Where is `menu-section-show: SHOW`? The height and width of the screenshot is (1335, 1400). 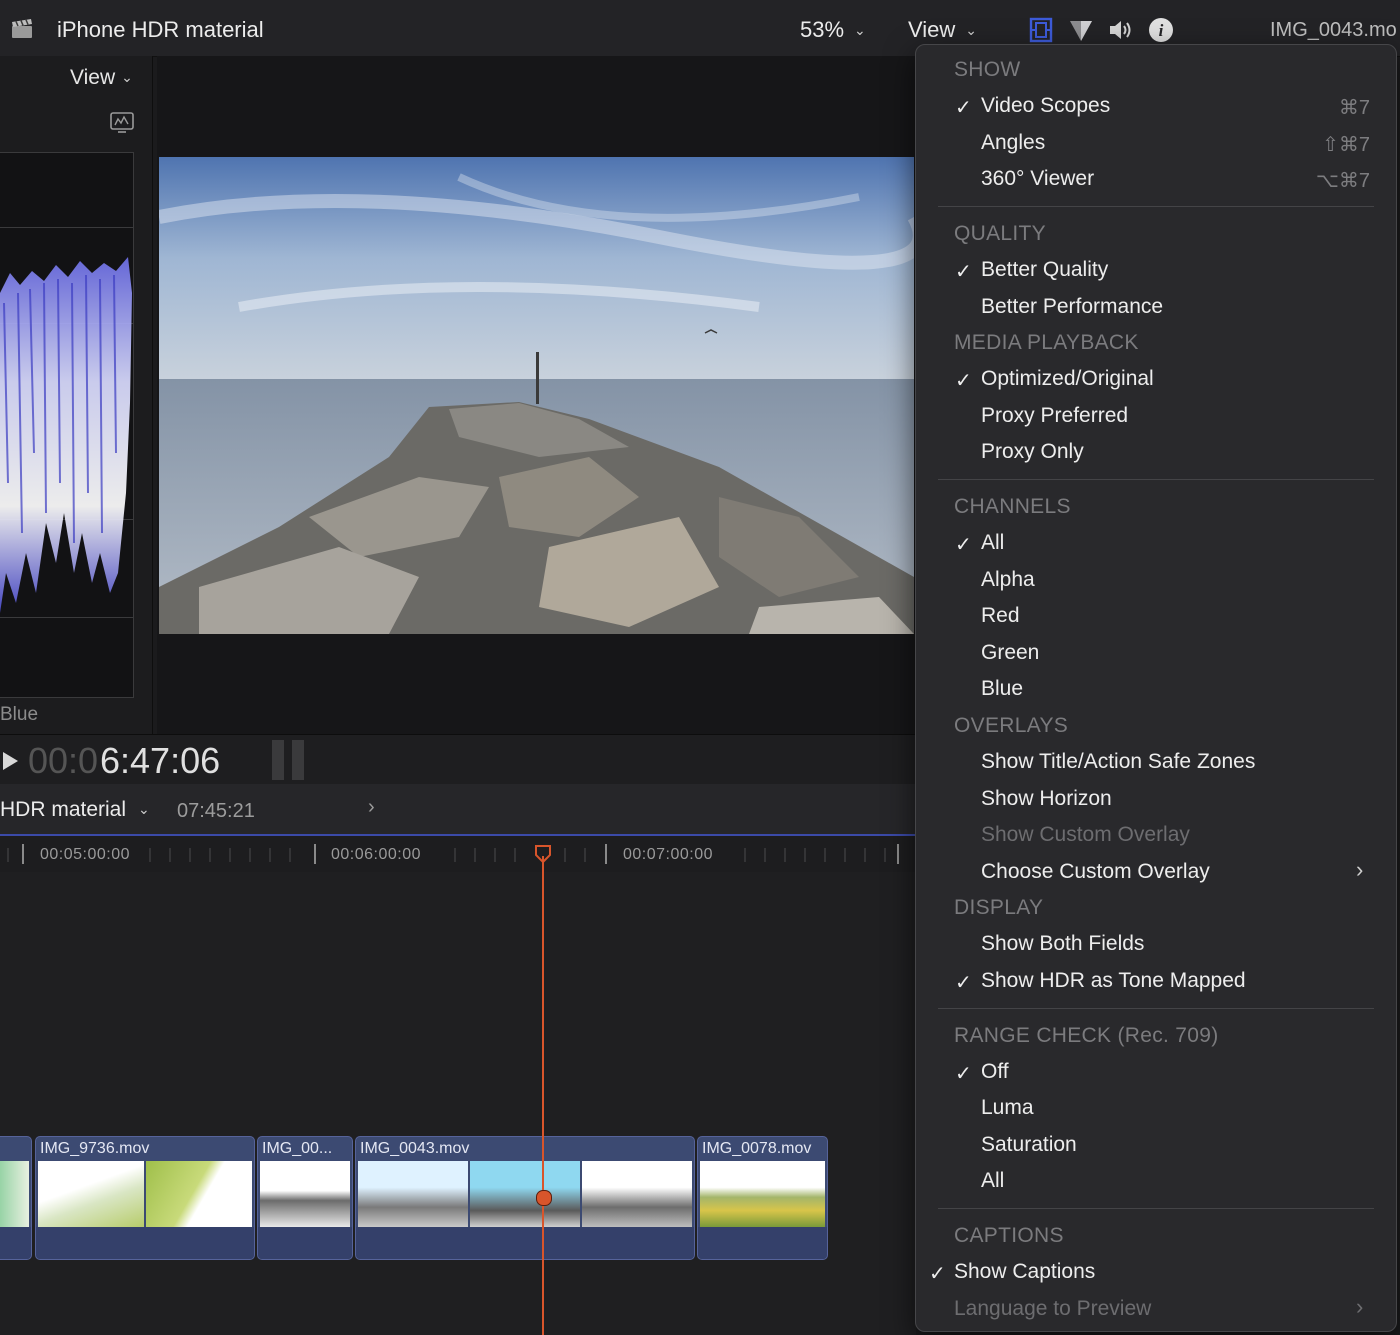 menu-section-show: SHOW is located at coordinates (987, 69).